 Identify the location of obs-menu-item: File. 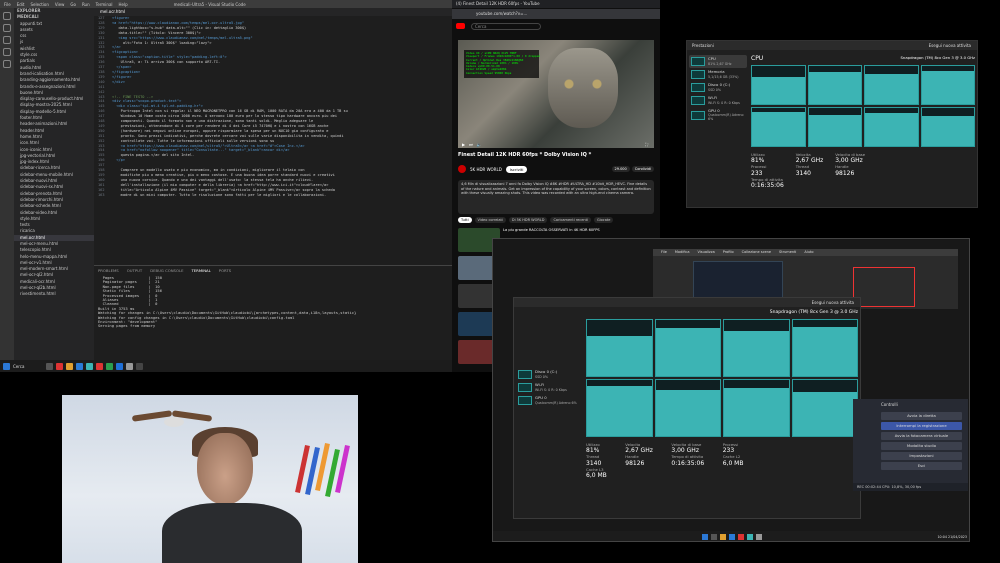
(664, 252).